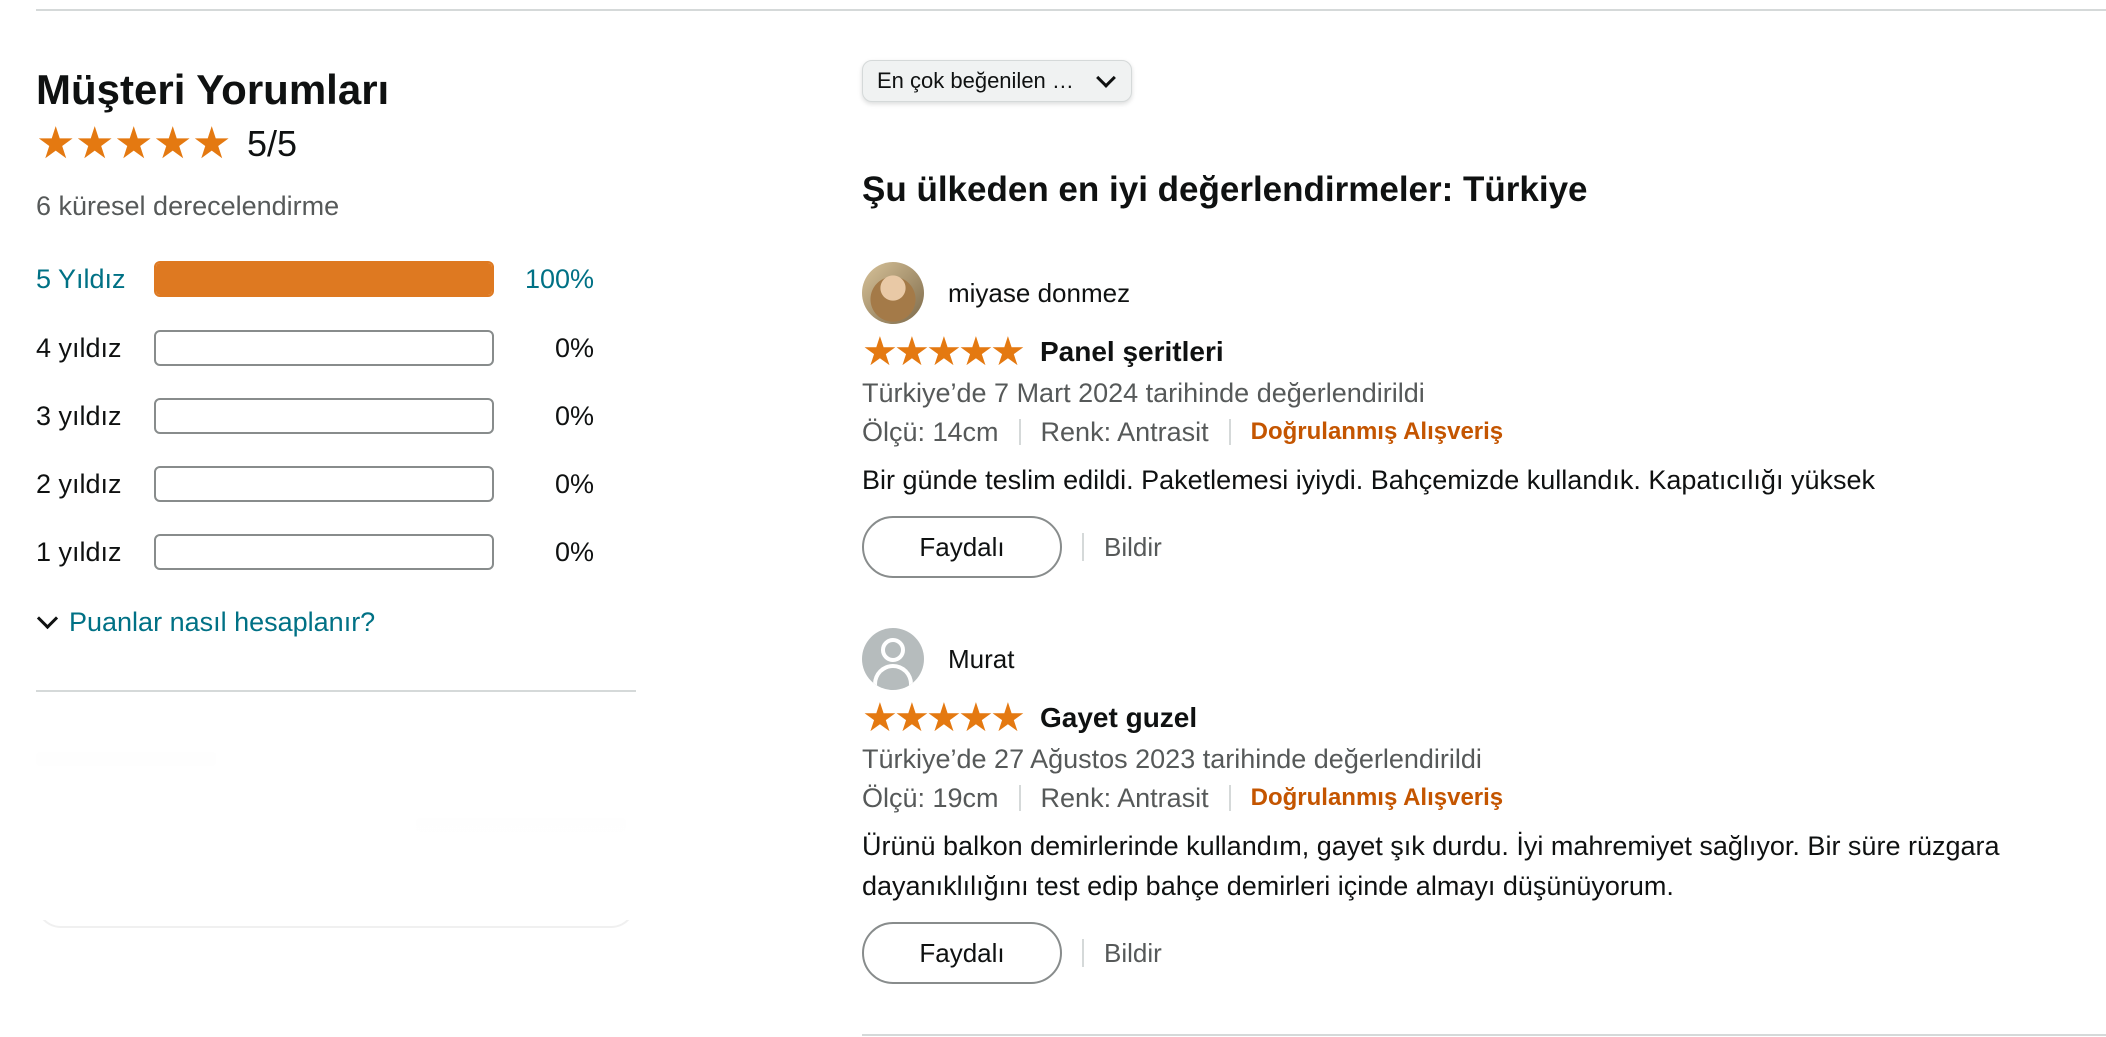 The width and height of the screenshot is (2106, 1037). What do you see at coordinates (1132, 352) in the screenshot?
I see `review-title: Panel şeritleri` at bounding box center [1132, 352].